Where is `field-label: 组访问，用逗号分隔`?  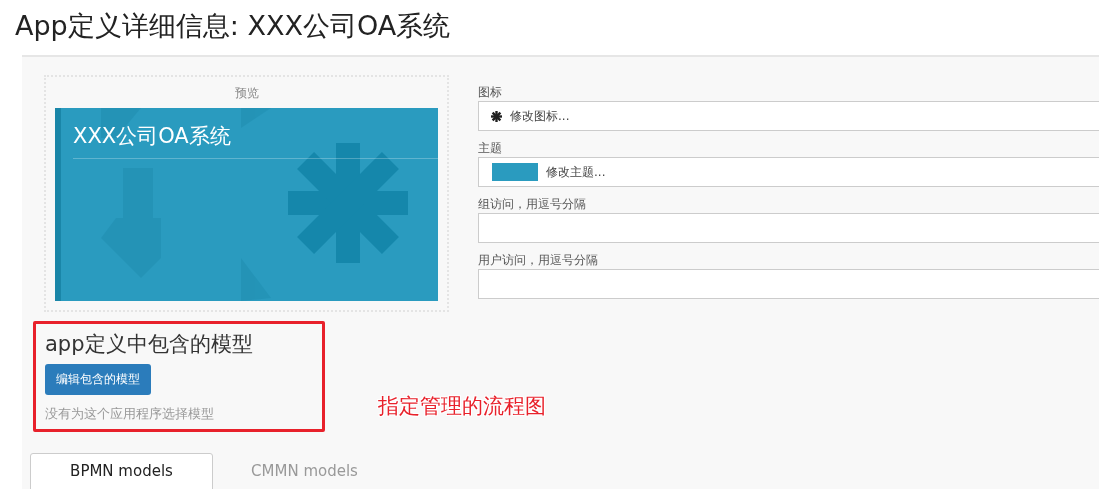
field-label: 组访问，用逗号分隔 is located at coordinates (532, 204).